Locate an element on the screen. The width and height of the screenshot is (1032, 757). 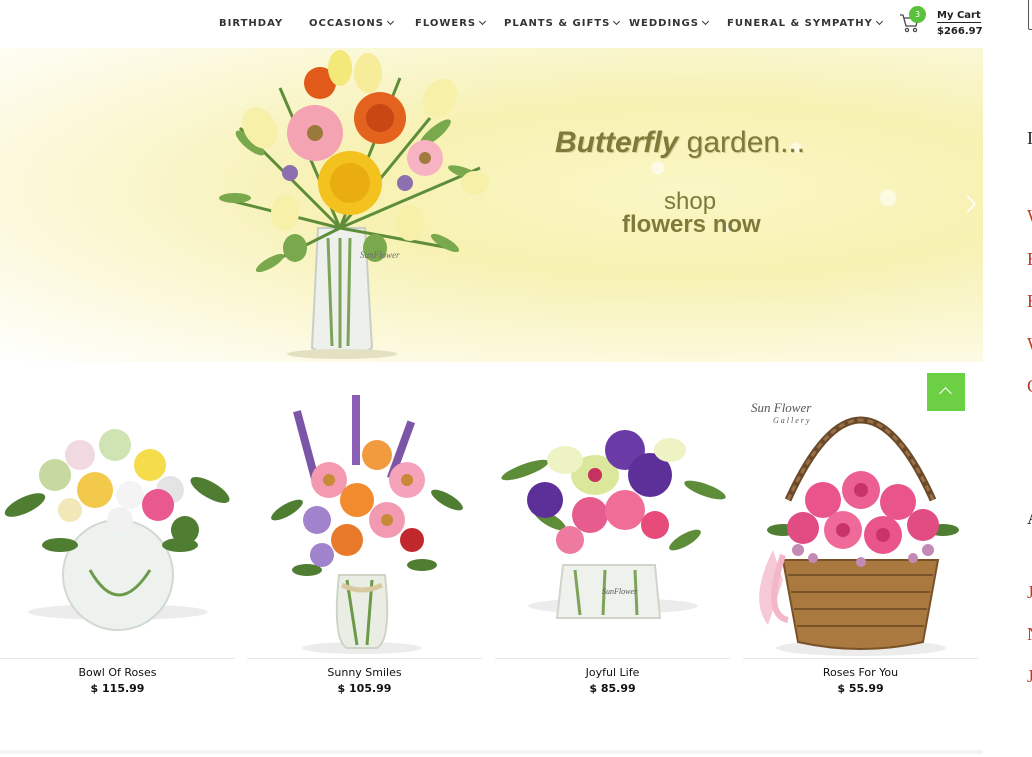
product-card: Sun Flower Gallery Roses For You $ 55.99 is located at coordinates (860, 540).